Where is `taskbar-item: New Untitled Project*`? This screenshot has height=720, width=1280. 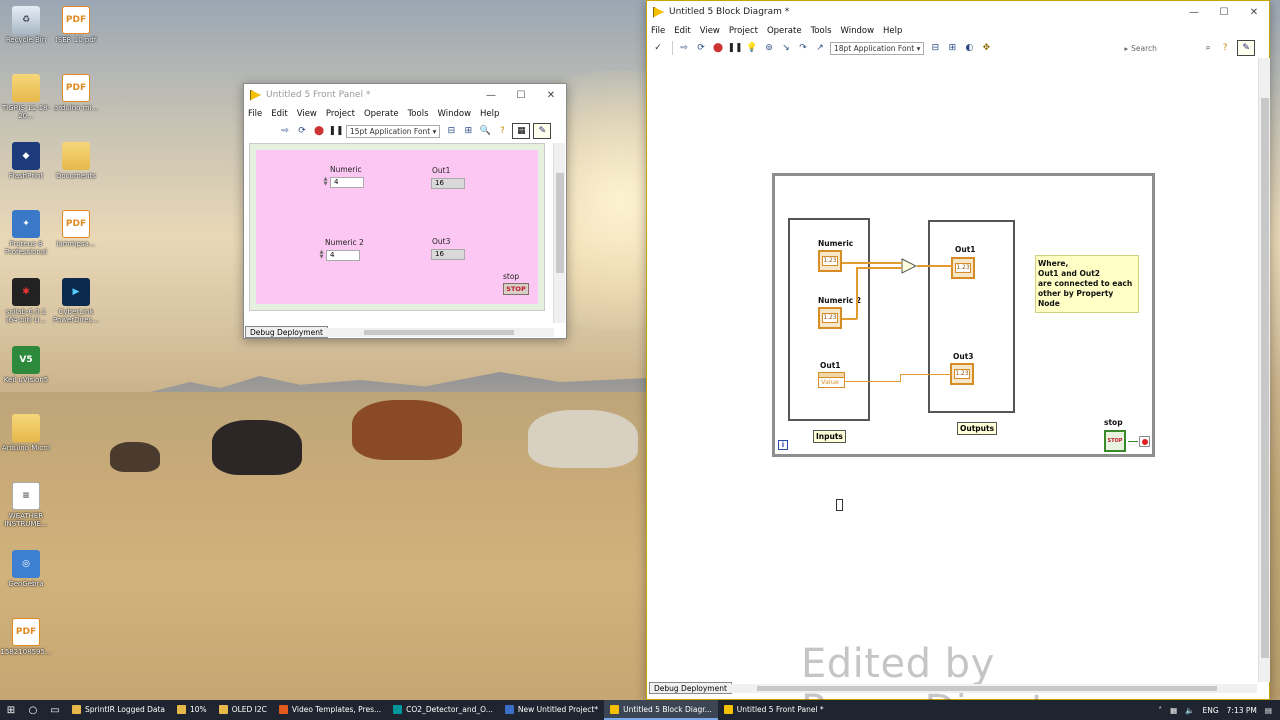 taskbar-item: New Untitled Project* is located at coordinates (551, 710).